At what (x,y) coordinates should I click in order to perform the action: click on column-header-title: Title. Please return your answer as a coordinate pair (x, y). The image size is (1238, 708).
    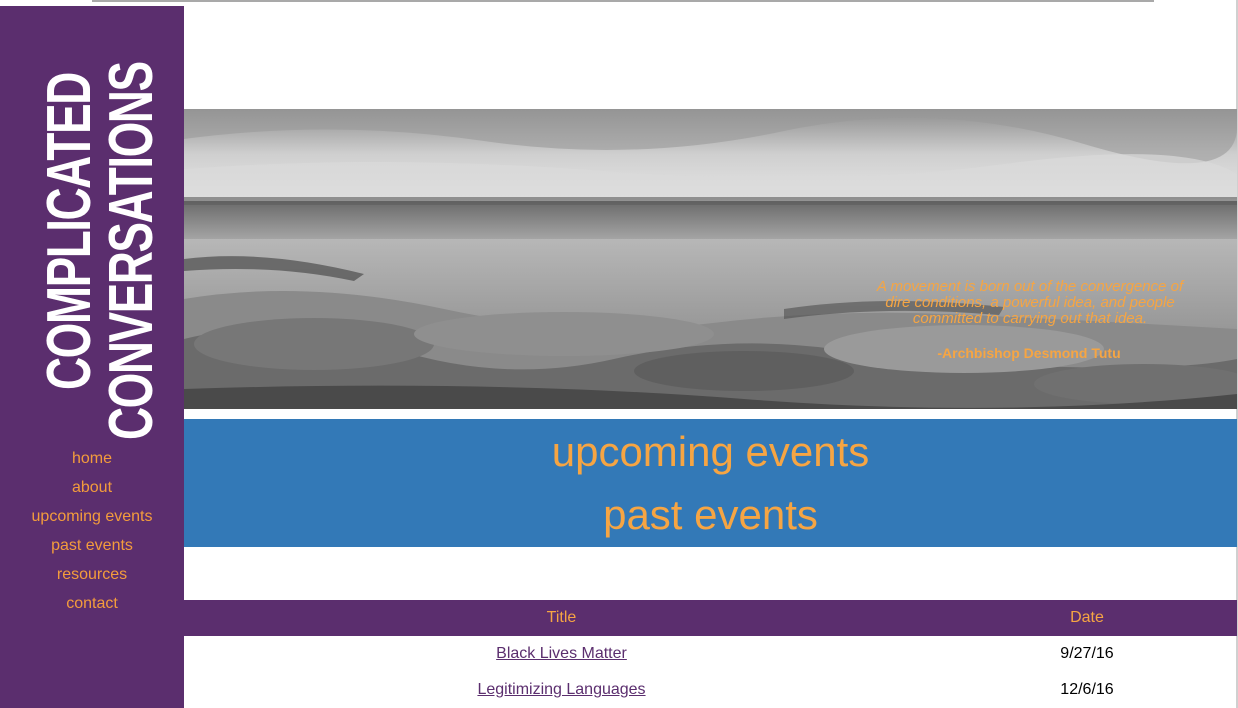
    Looking at the image, I should click on (561, 617).